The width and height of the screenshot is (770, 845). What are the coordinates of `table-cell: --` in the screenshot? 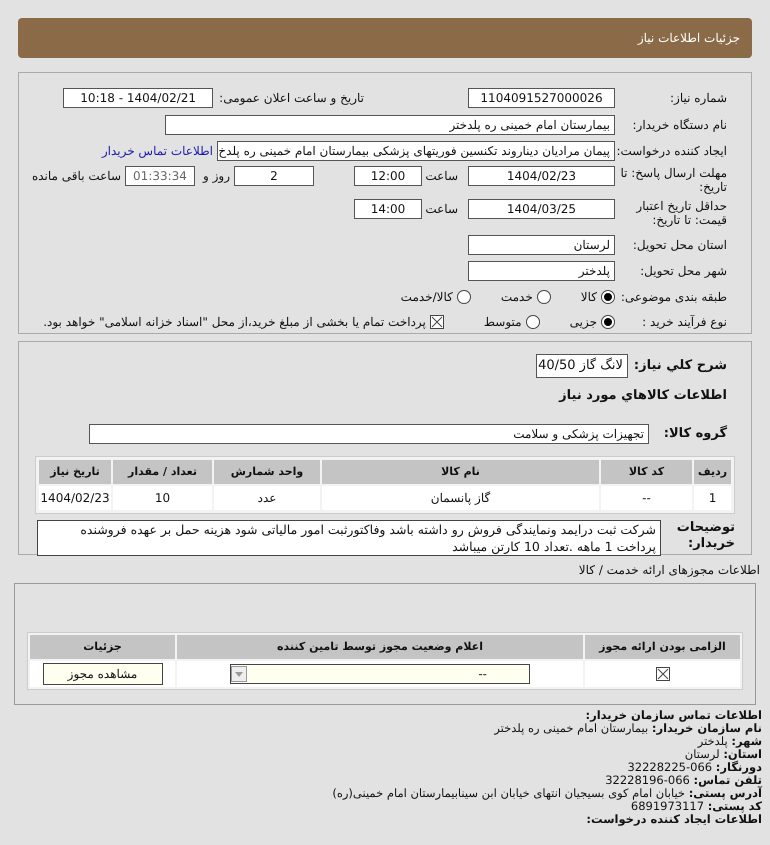 It's located at (646, 498).